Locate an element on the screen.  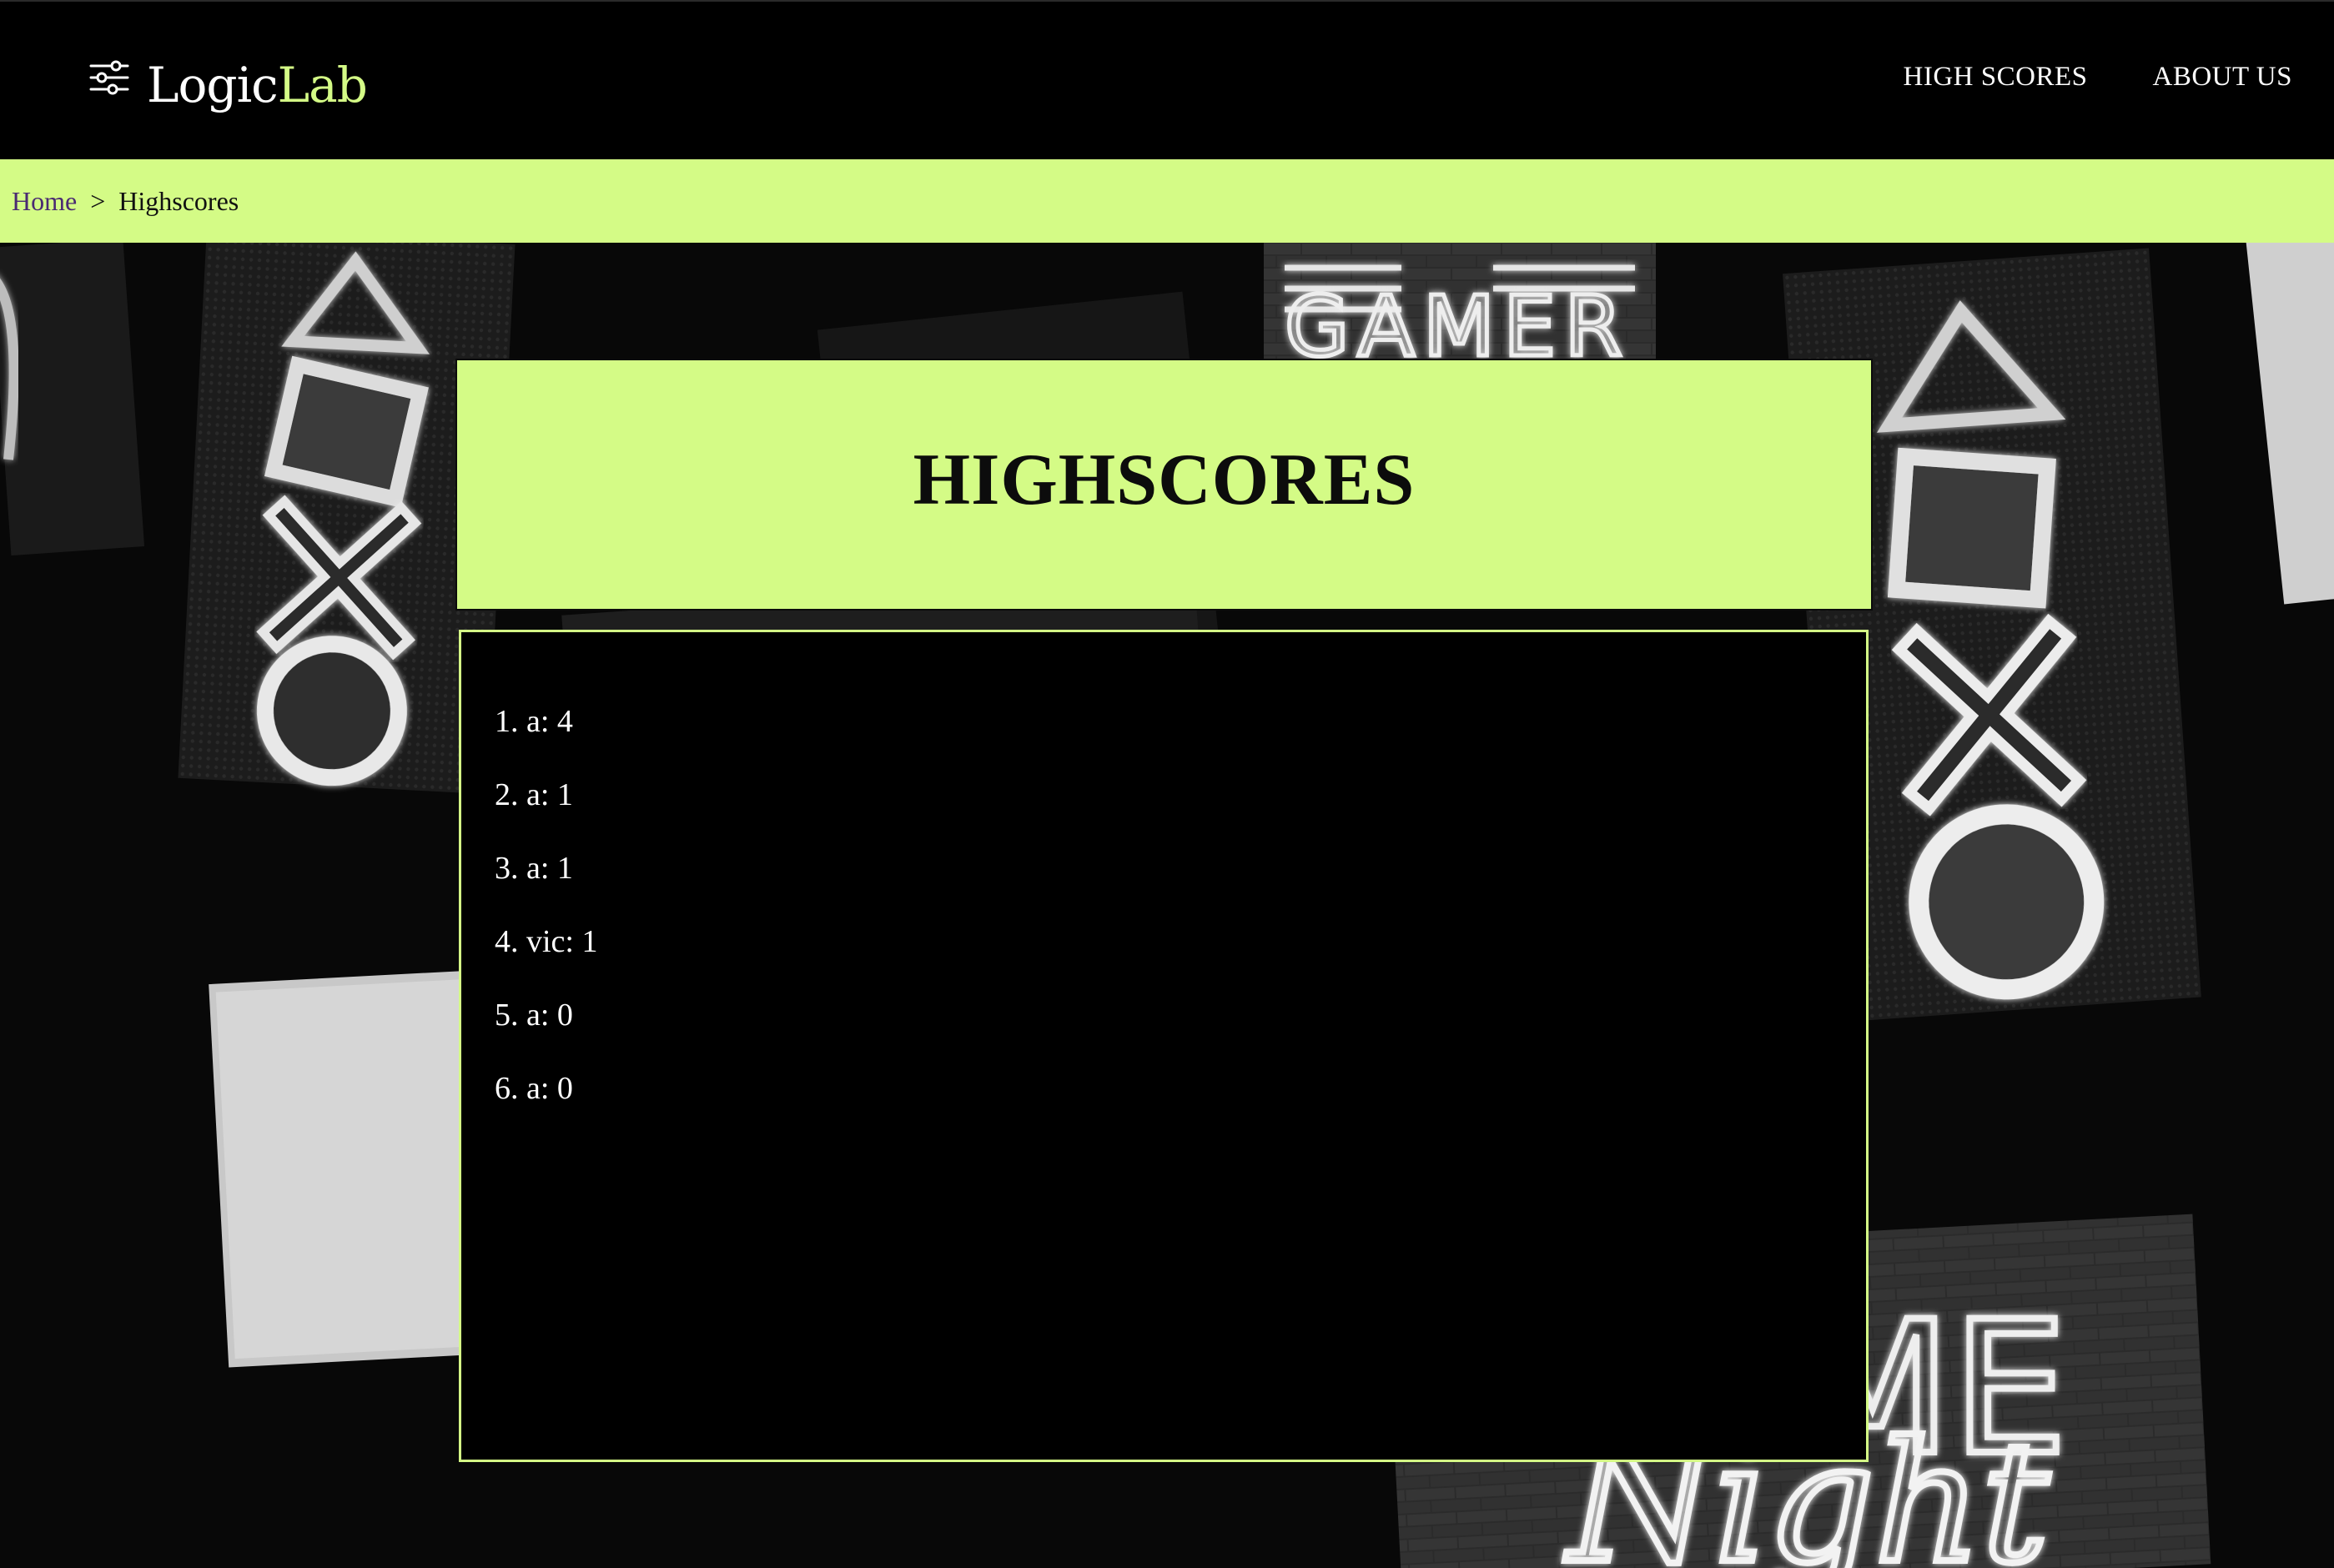
nav-high-scores: HIGH SCORES is located at coordinates (1996, 77).